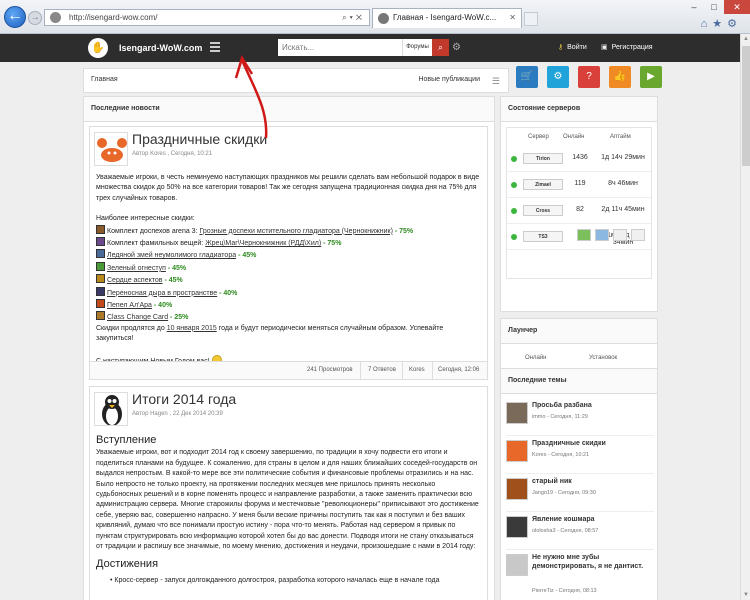 This screenshot has width=750, height=600. What do you see at coordinates (449, 79) in the screenshot?
I see `new-publications-link: Новые публикации` at bounding box center [449, 79].